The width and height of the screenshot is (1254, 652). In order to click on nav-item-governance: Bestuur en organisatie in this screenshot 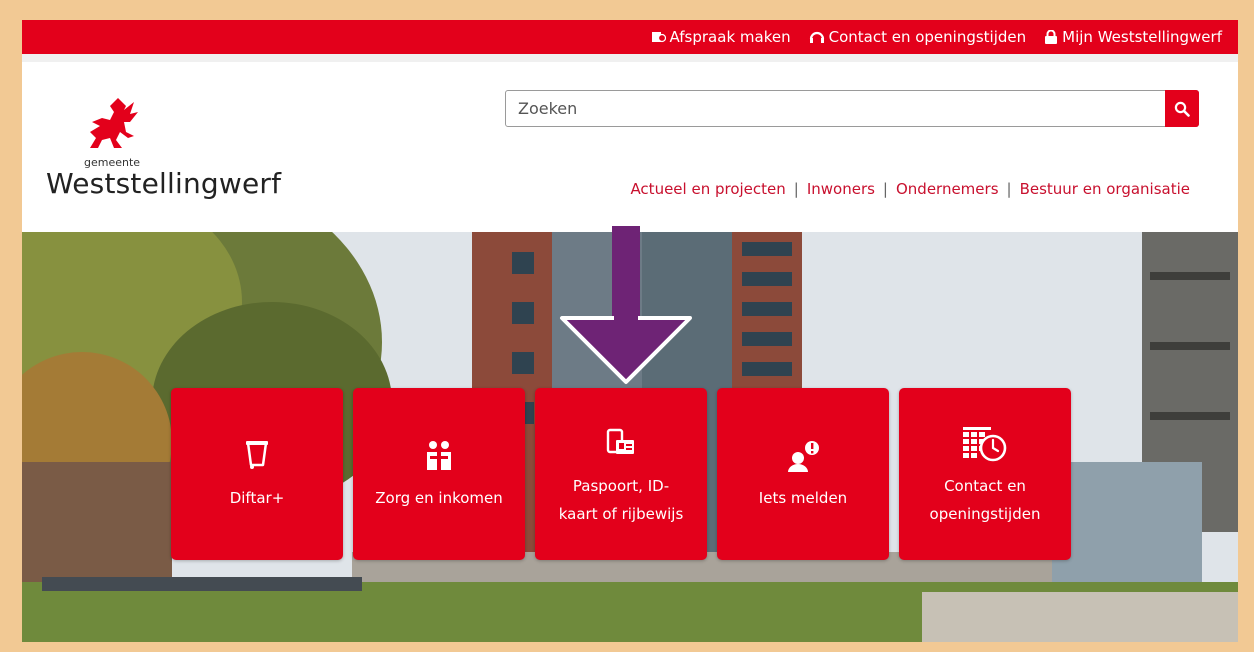, I will do `click(1105, 189)`.